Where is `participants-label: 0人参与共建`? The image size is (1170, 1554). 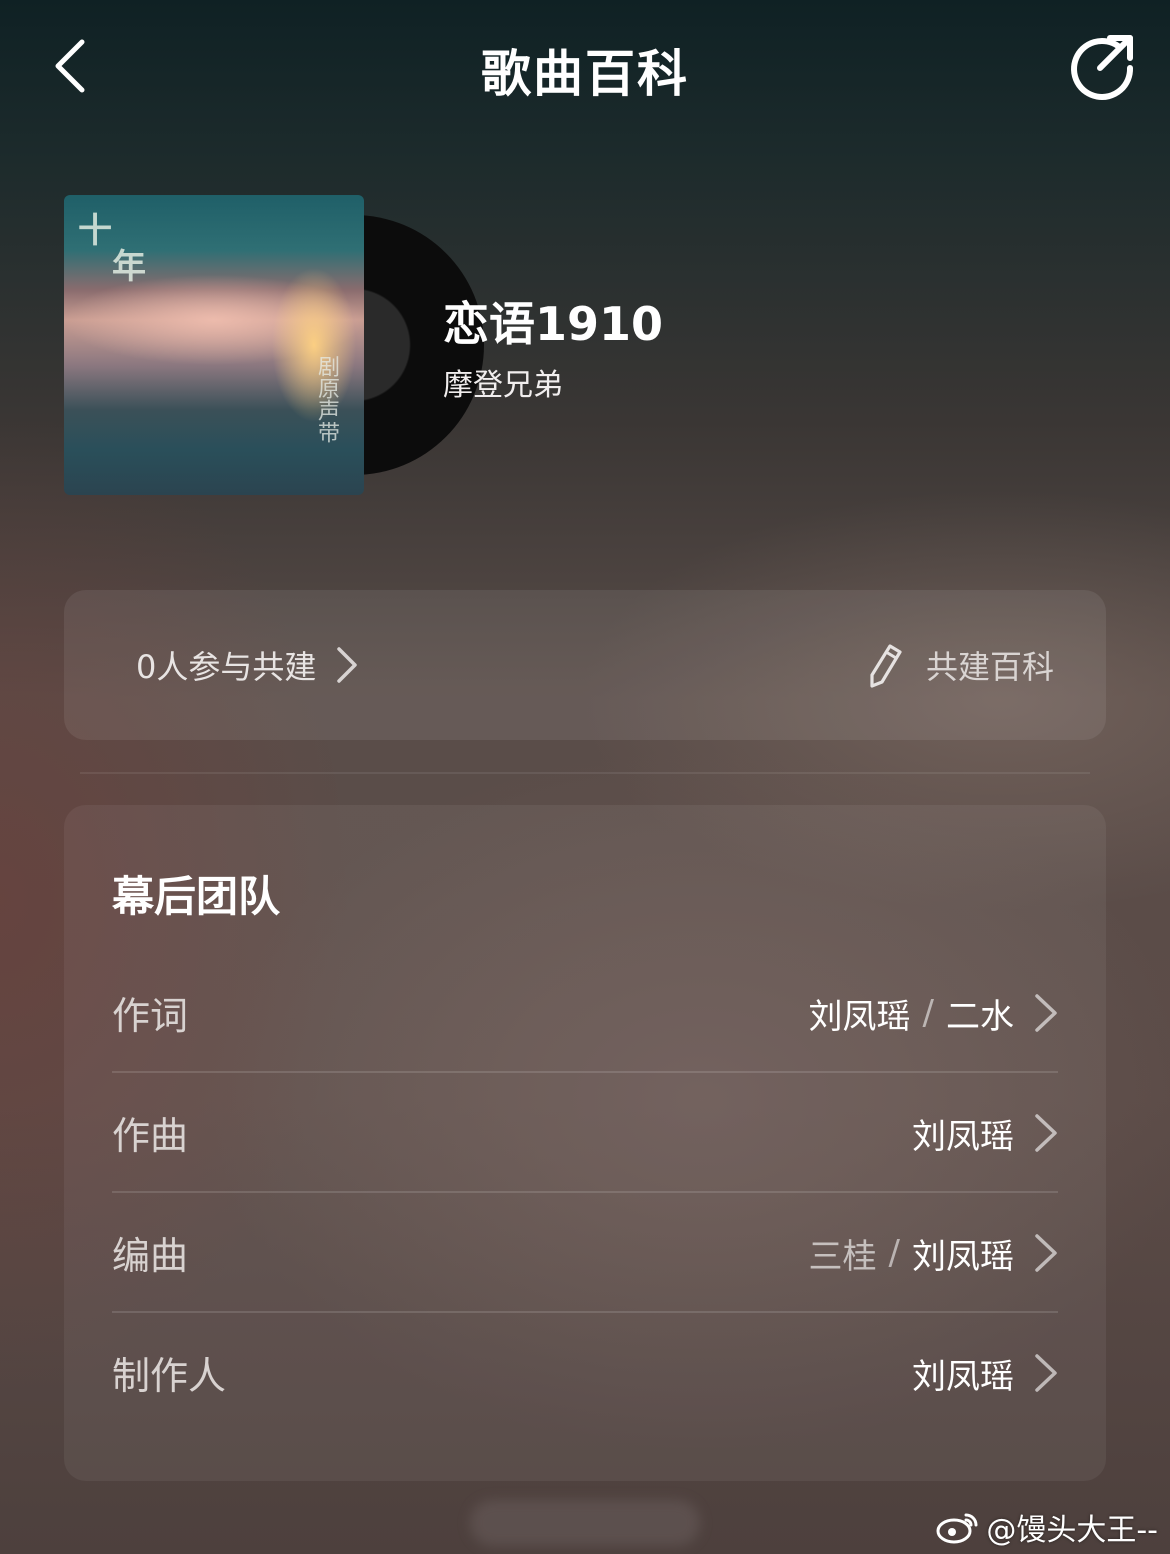
participants-label: 0人参与共建 is located at coordinates (226, 667).